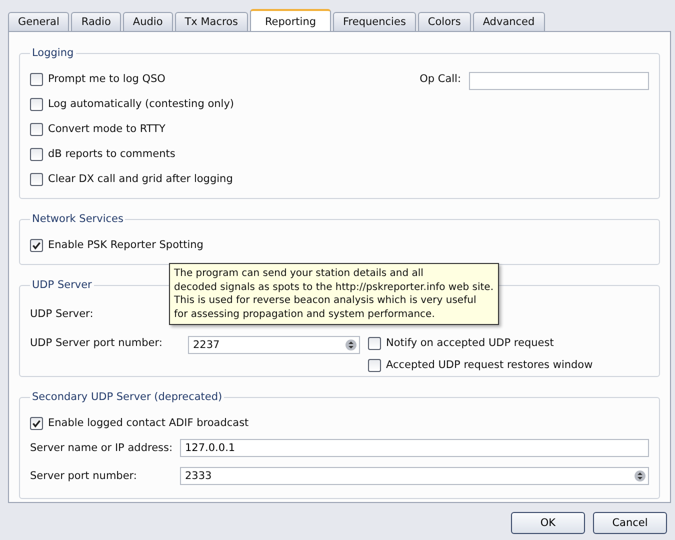  Describe the element at coordinates (39, 21) in the screenshot. I see `tab: General` at that location.